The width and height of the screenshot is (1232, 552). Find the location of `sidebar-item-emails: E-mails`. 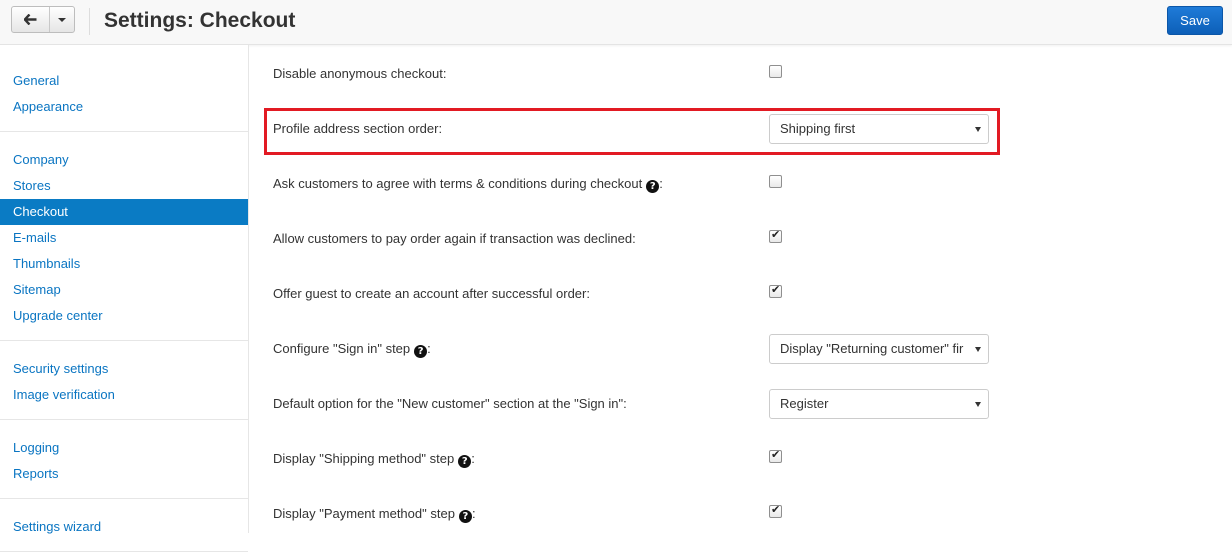

sidebar-item-emails: E-mails is located at coordinates (124, 238).